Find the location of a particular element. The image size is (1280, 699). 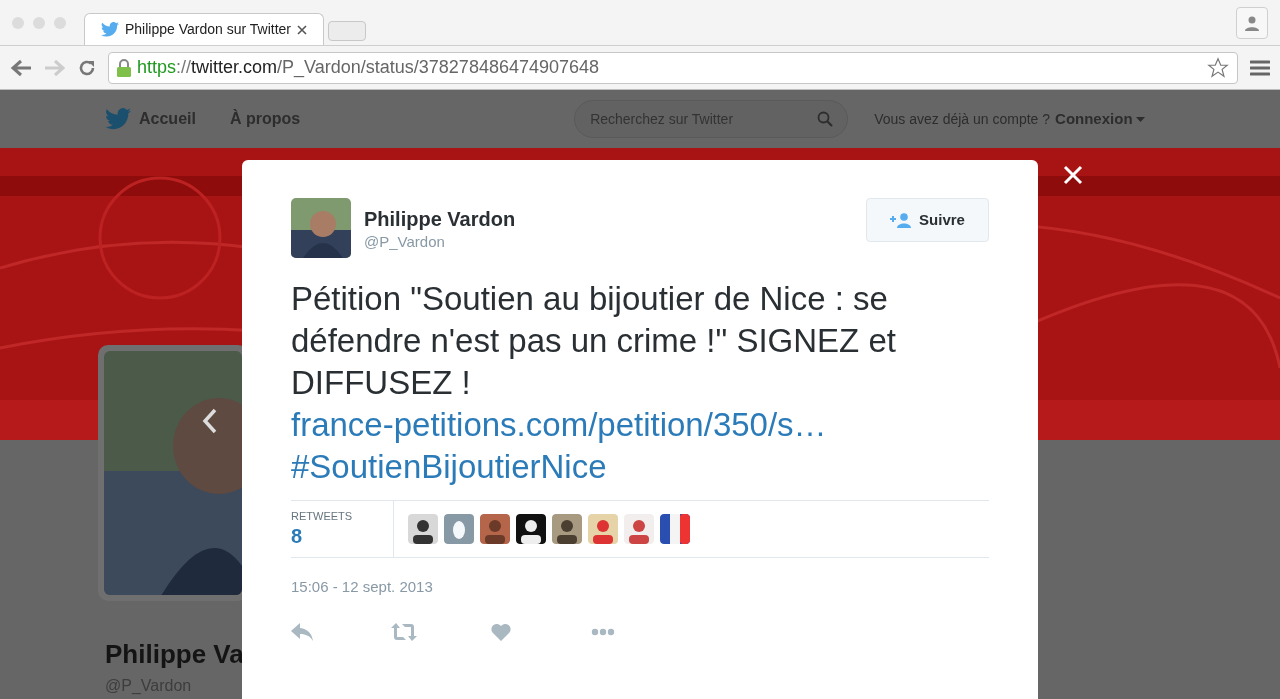

browser-tab: Philippe Vardon sur Twitter is located at coordinates (204, 29).